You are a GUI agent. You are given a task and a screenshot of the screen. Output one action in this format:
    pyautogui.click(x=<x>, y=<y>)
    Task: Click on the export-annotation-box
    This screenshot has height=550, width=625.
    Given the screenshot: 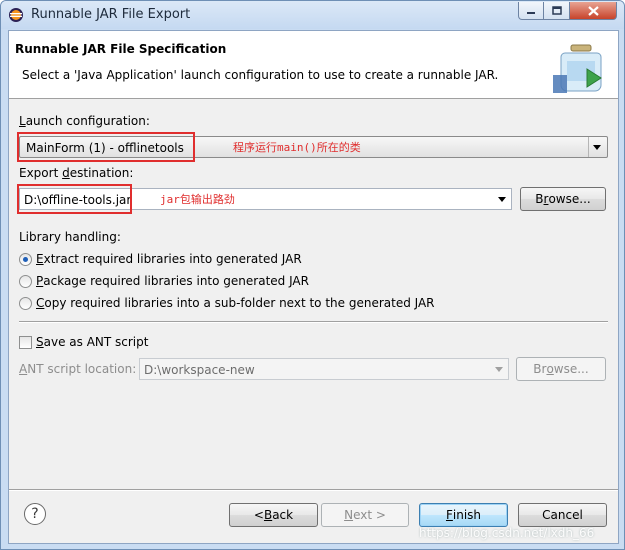 What is the action you would take?
    pyautogui.click(x=74, y=199)
    